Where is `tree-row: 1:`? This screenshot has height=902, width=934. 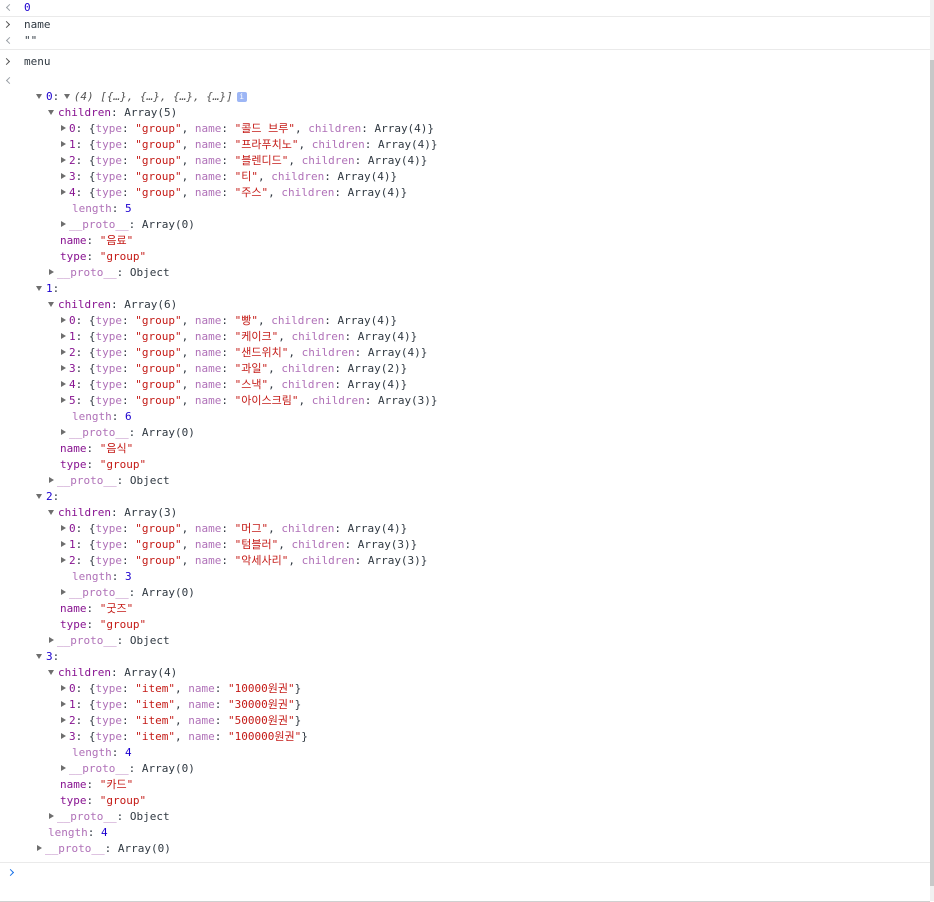 tree-row: 1: is located at coordinates (465, 289).